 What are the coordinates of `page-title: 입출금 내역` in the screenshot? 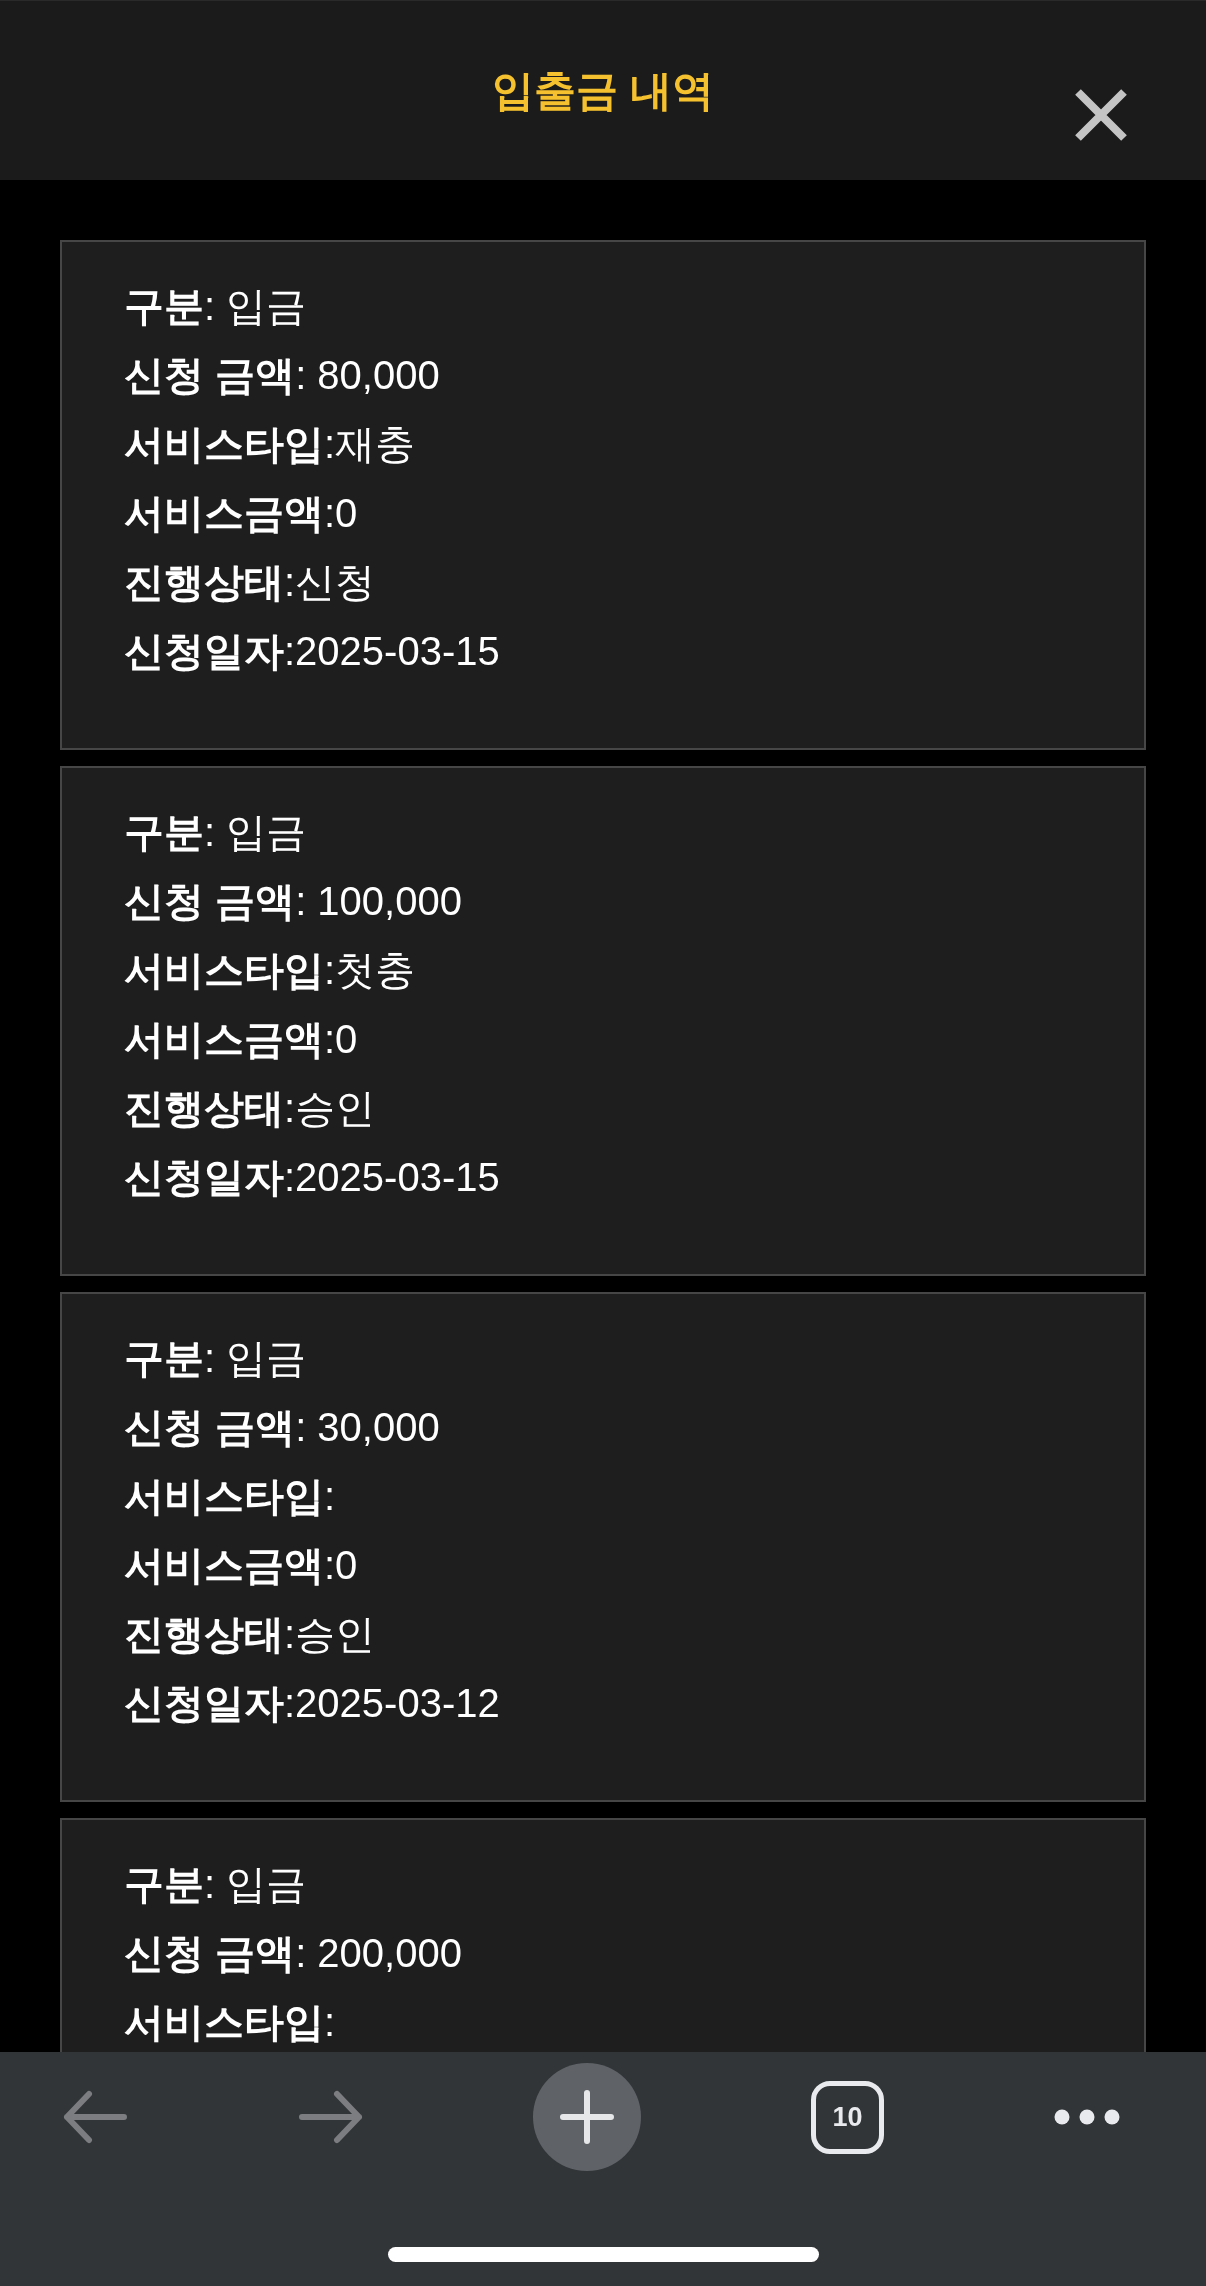 It's located at (603, 90).